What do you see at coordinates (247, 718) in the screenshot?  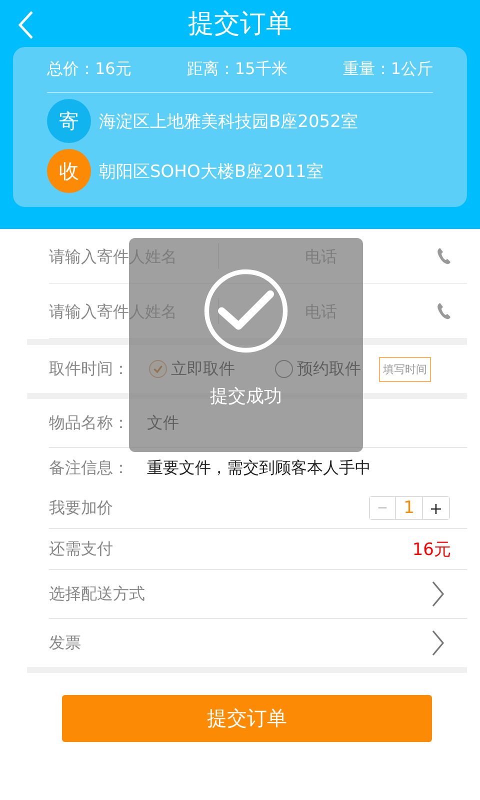 I see `submit-button: 提交订单` at bounding box center [247, 718].